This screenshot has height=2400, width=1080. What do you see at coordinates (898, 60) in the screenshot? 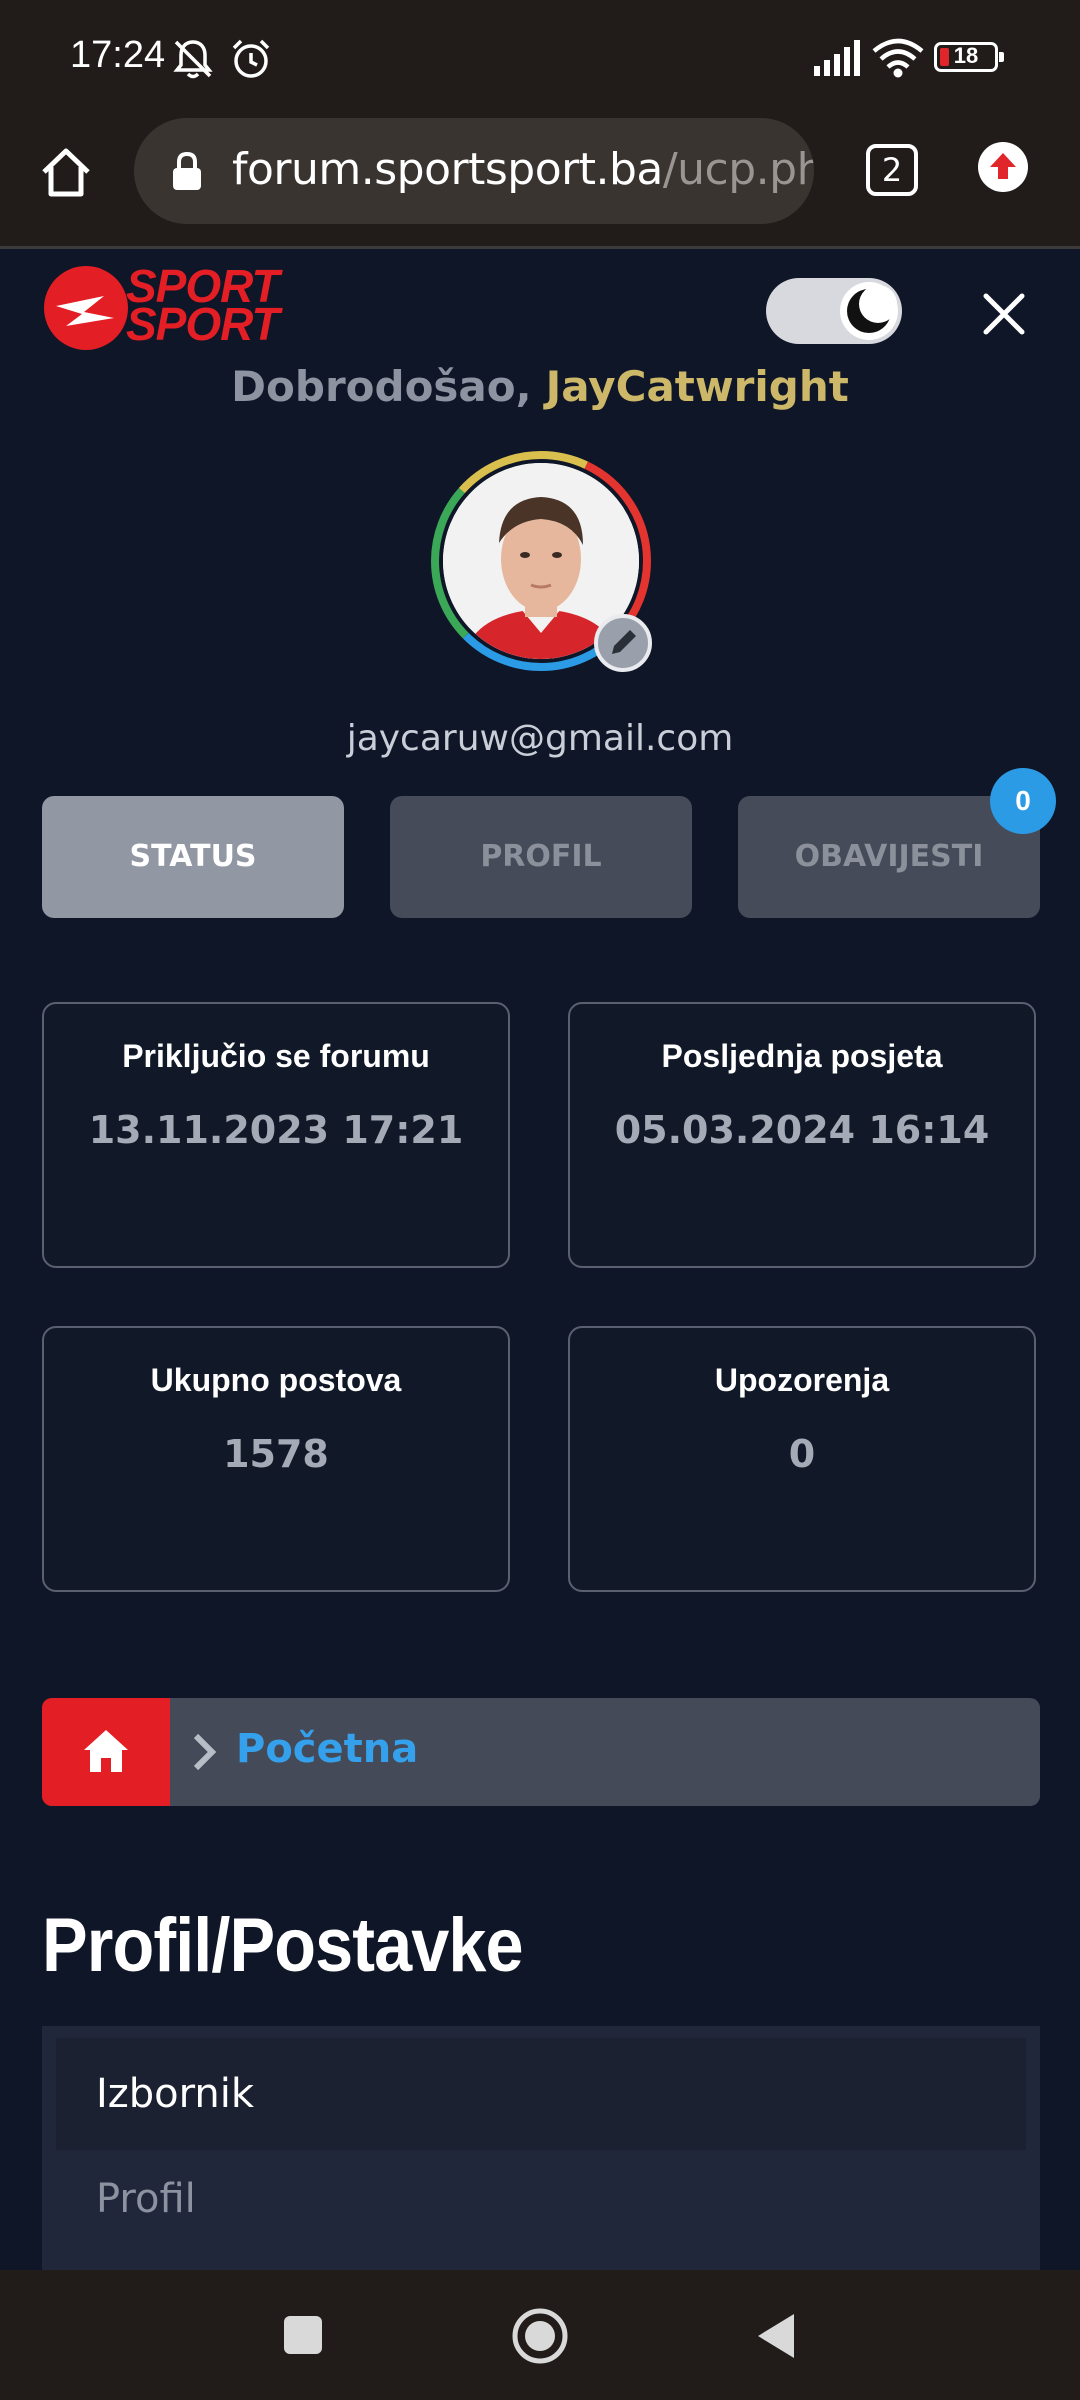
I see `wifi-icon` at bounding box center [898, 60].